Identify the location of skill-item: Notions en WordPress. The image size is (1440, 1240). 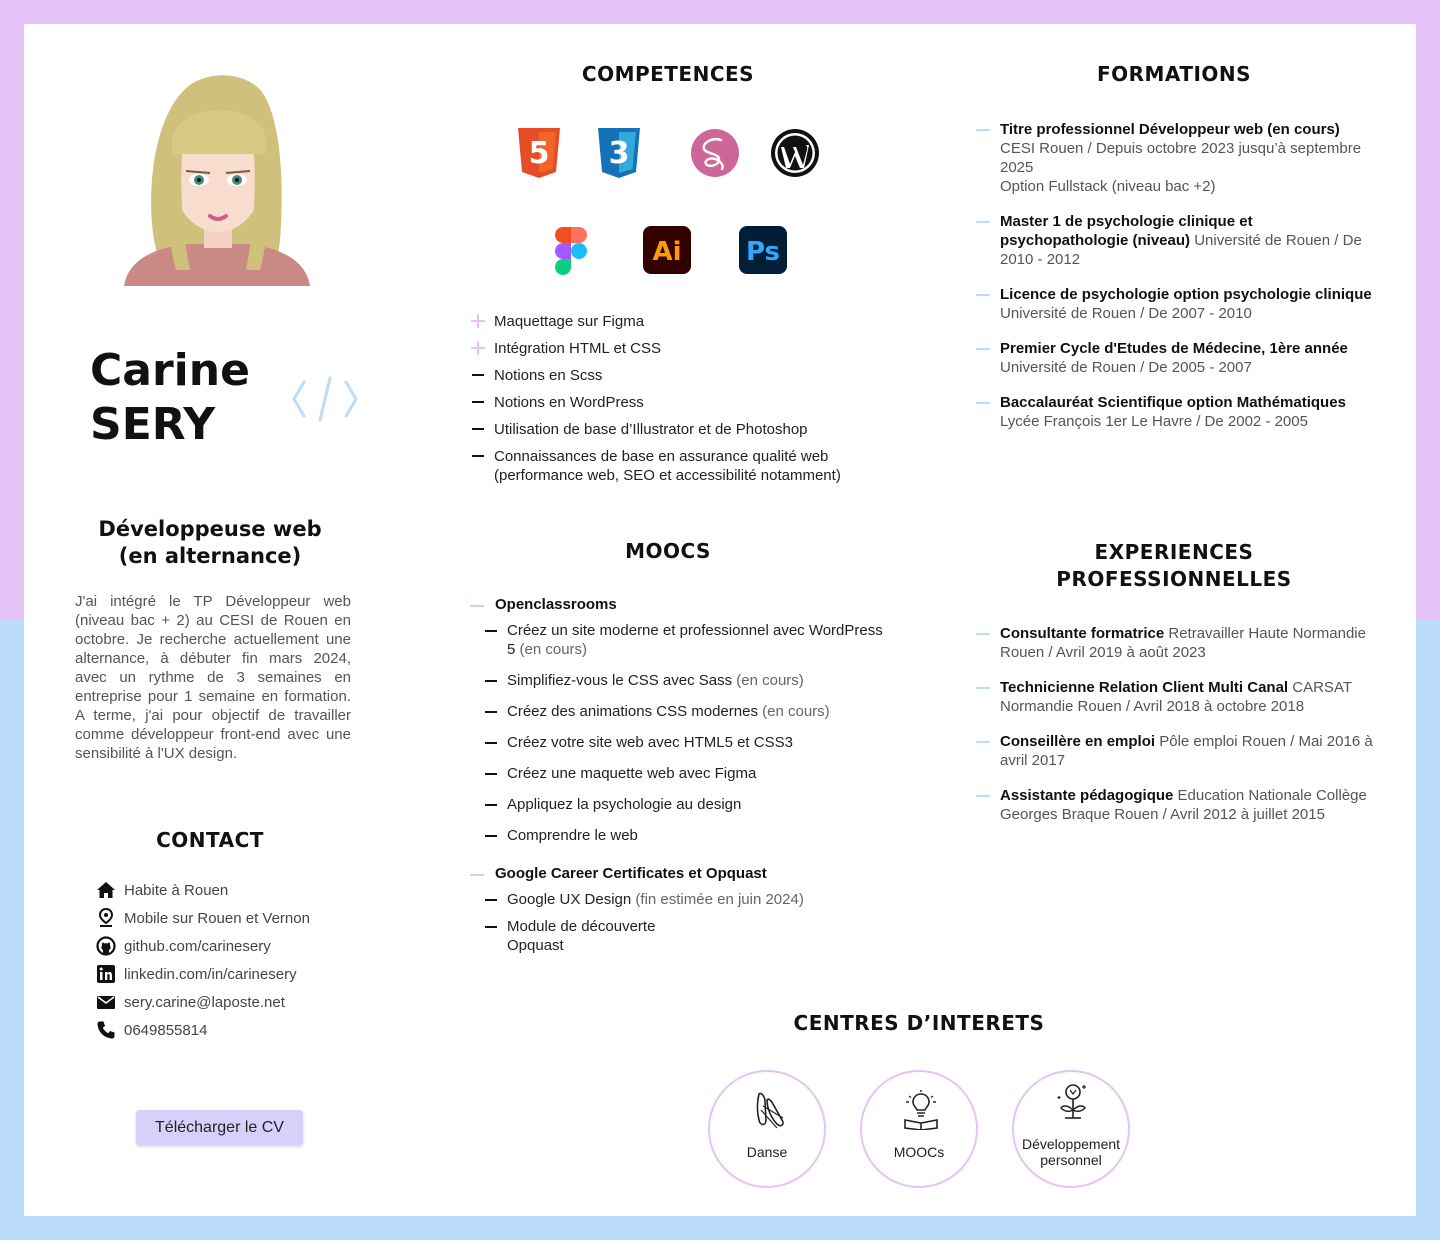
(678, 402).